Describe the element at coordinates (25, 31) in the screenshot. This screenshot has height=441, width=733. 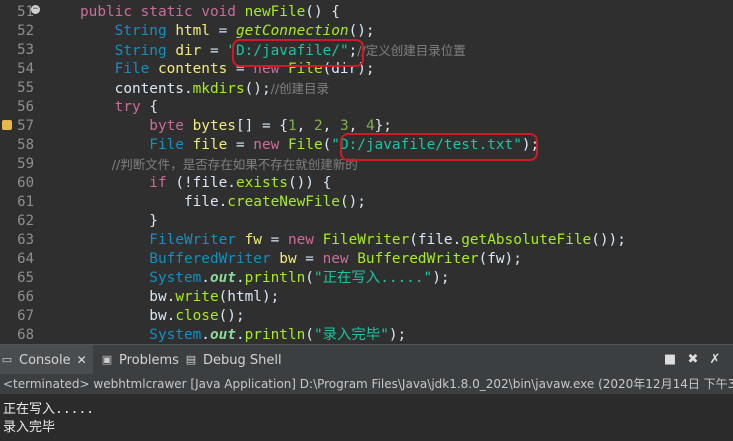
I see `line-number: 52` at that location.